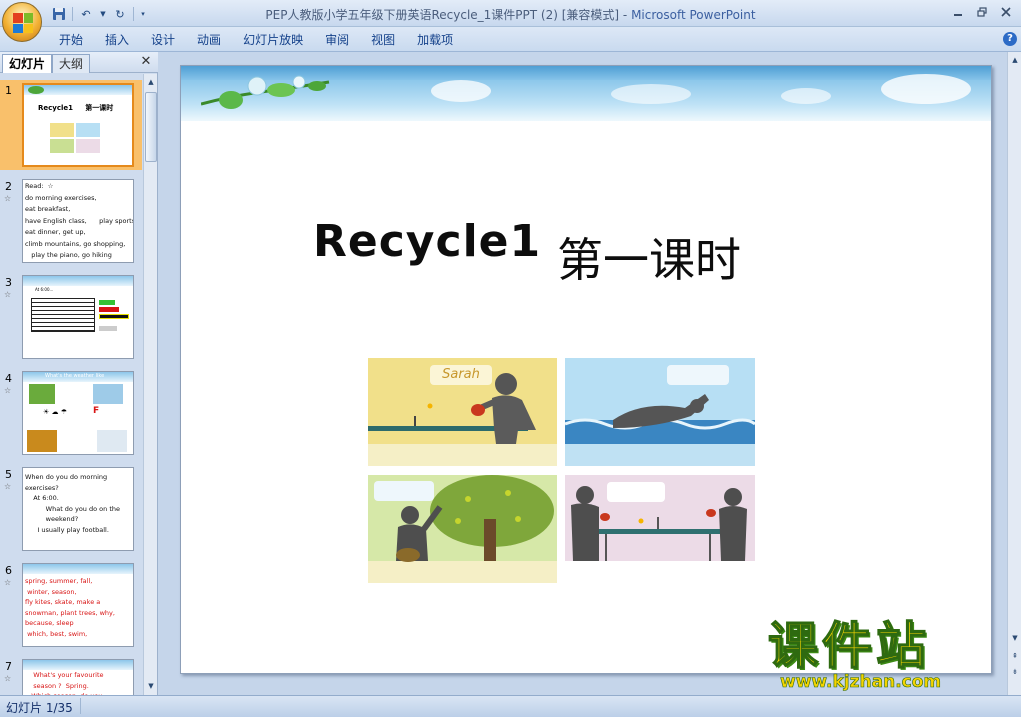 The height and width of the screenshot is (717, 1021). I want to click on tab-slideshow: 幻灯片放映, so click(273, 40).